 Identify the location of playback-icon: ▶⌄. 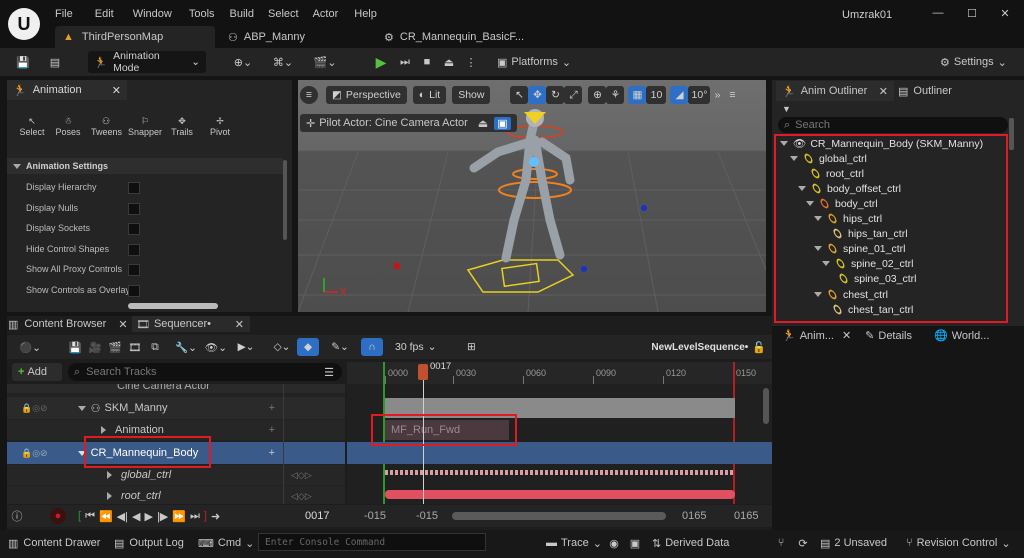
(246, 347).